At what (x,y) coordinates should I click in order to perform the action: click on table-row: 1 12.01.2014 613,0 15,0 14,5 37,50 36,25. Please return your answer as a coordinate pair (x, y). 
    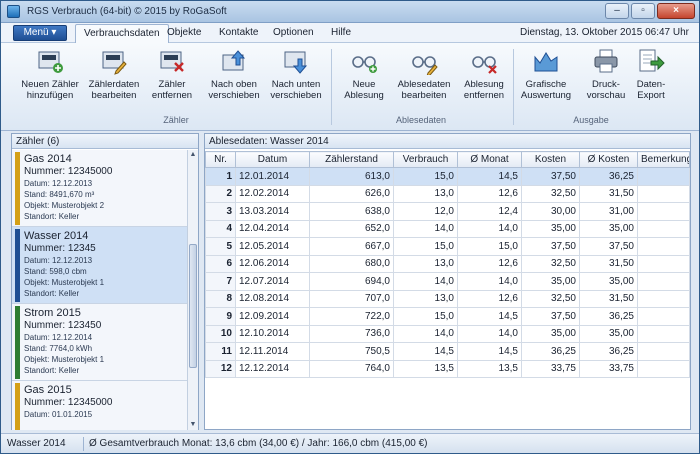
    Looking at the image, I should click on (447, 176).